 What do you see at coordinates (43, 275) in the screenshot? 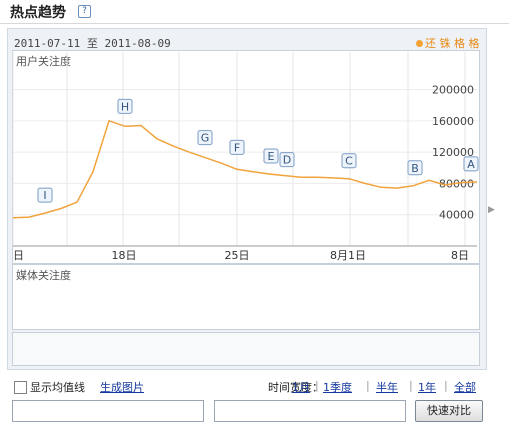
I see `media-chart-title: 媒体关注度` at bounding box center [43, 275].